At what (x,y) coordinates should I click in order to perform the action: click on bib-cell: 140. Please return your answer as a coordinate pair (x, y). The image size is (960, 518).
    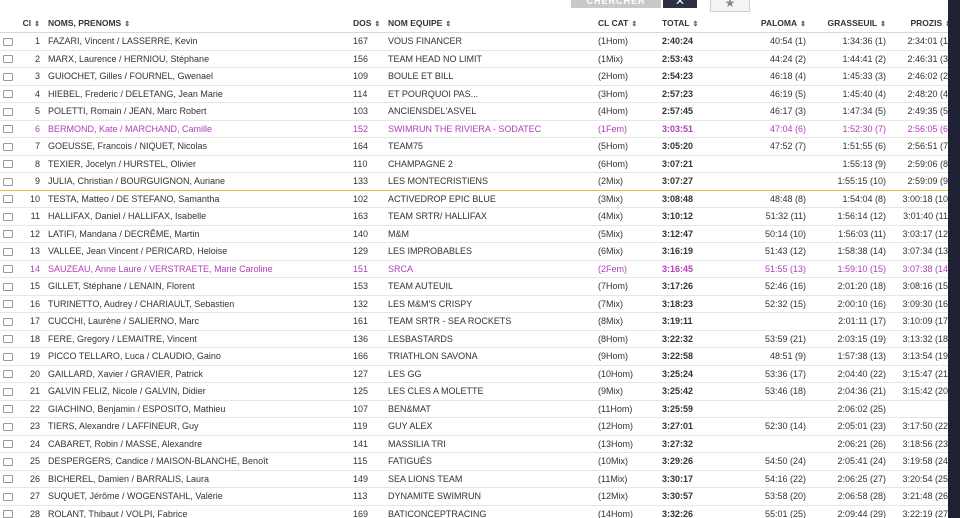
    Looking at the image, I should click on (370, 234).